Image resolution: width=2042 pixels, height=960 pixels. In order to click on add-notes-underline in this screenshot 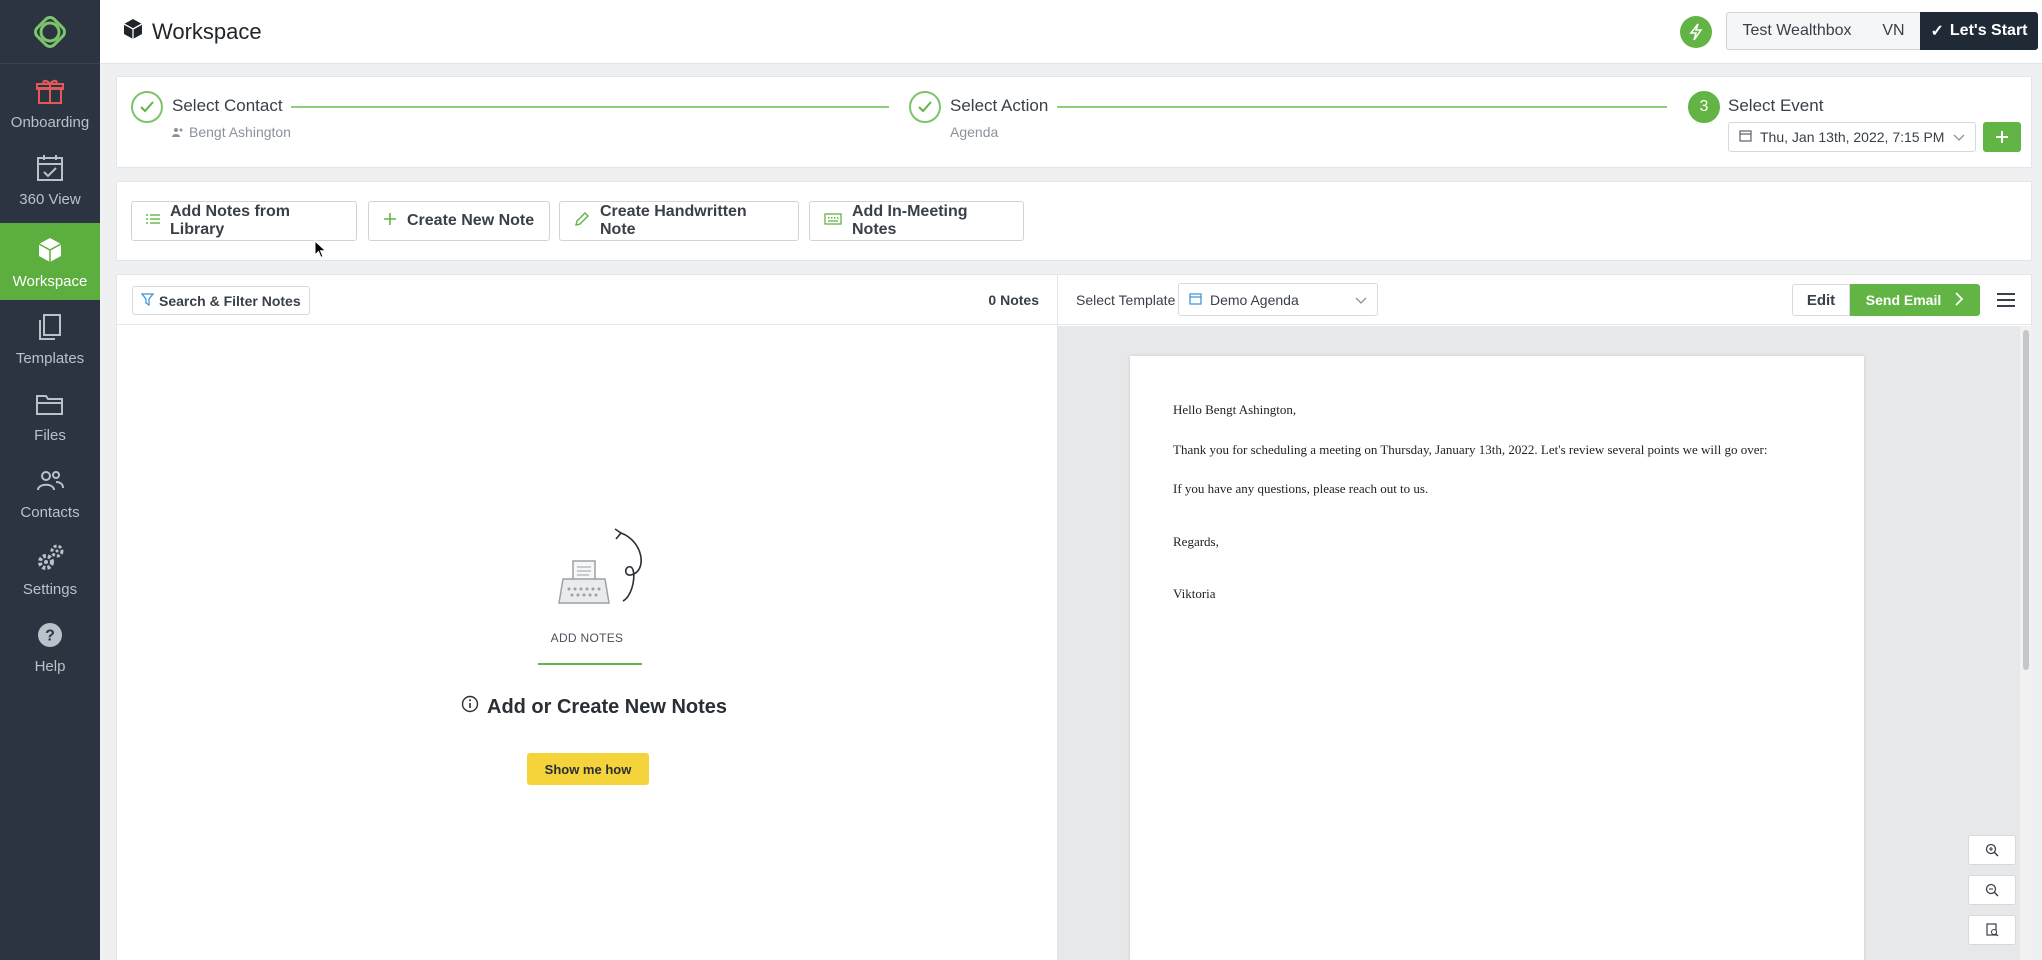, I will do `click(590, 664)`.